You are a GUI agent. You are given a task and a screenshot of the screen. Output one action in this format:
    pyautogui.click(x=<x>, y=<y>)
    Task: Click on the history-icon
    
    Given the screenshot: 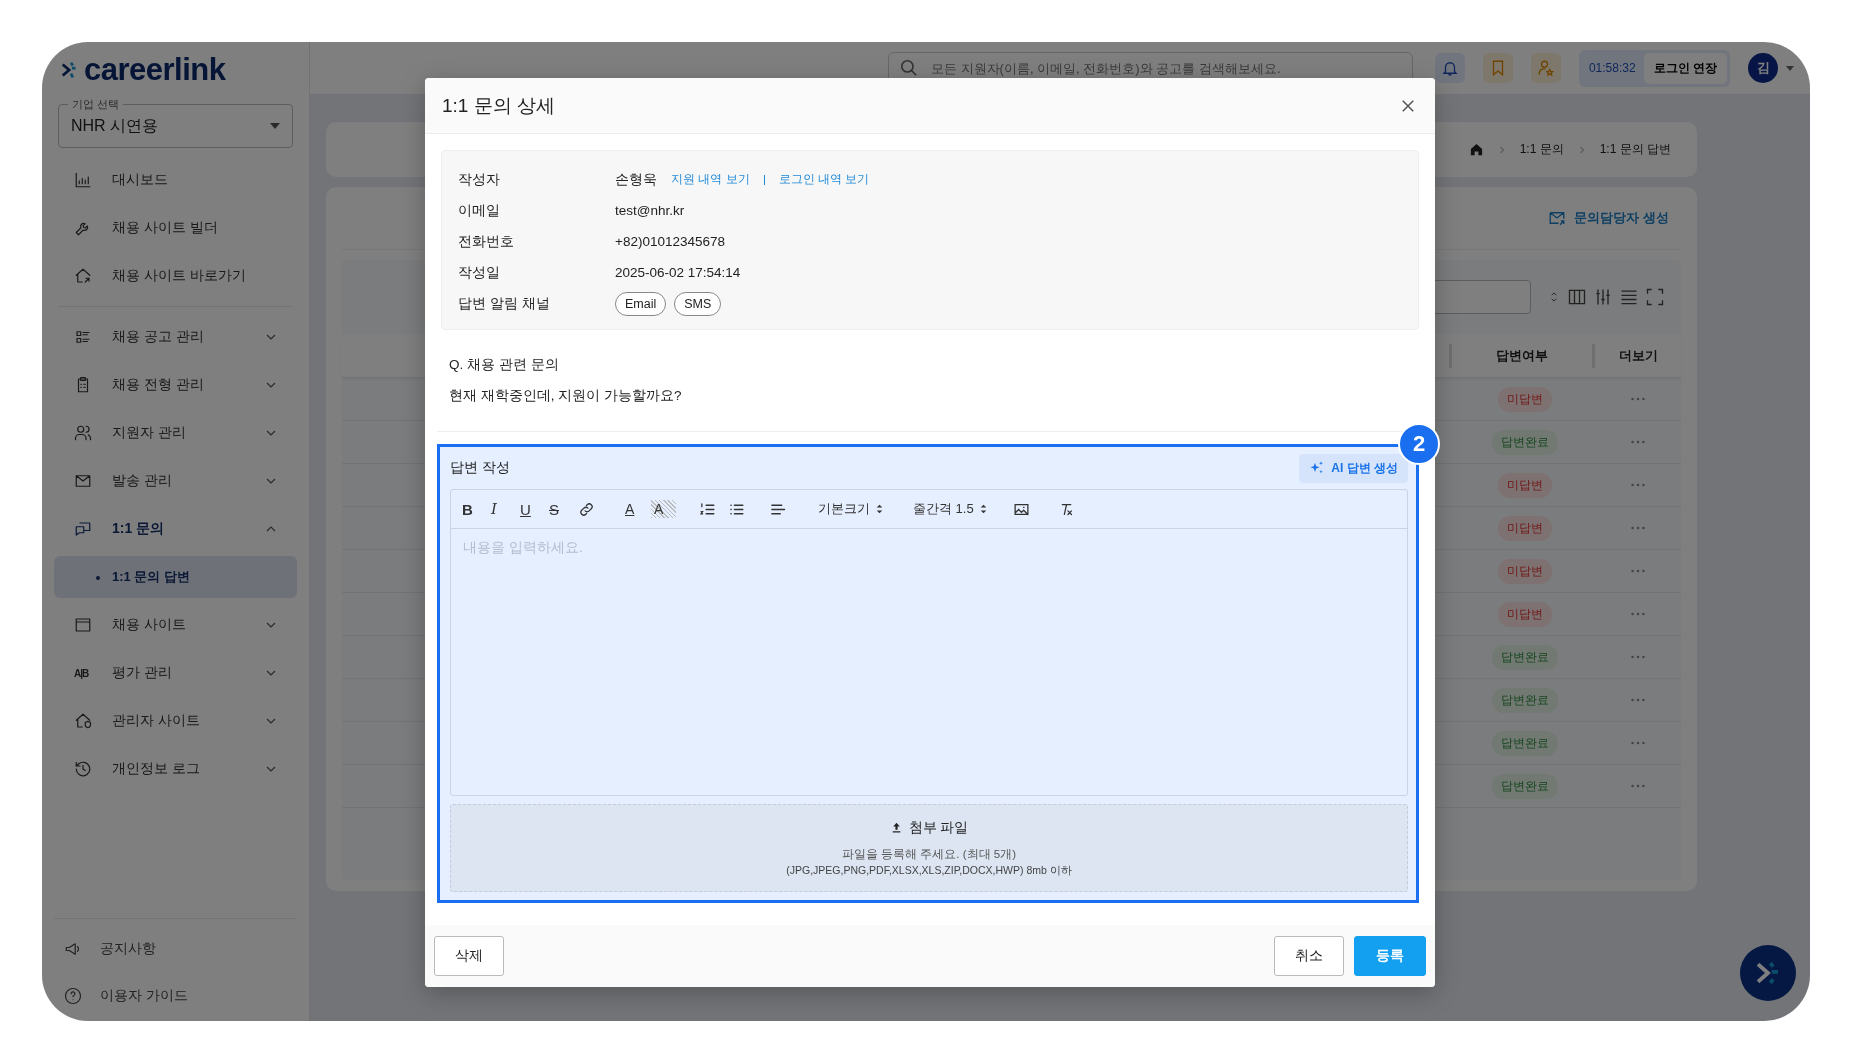 What is the action you would take?
    pyautogui.click(x=83, y=769)
    